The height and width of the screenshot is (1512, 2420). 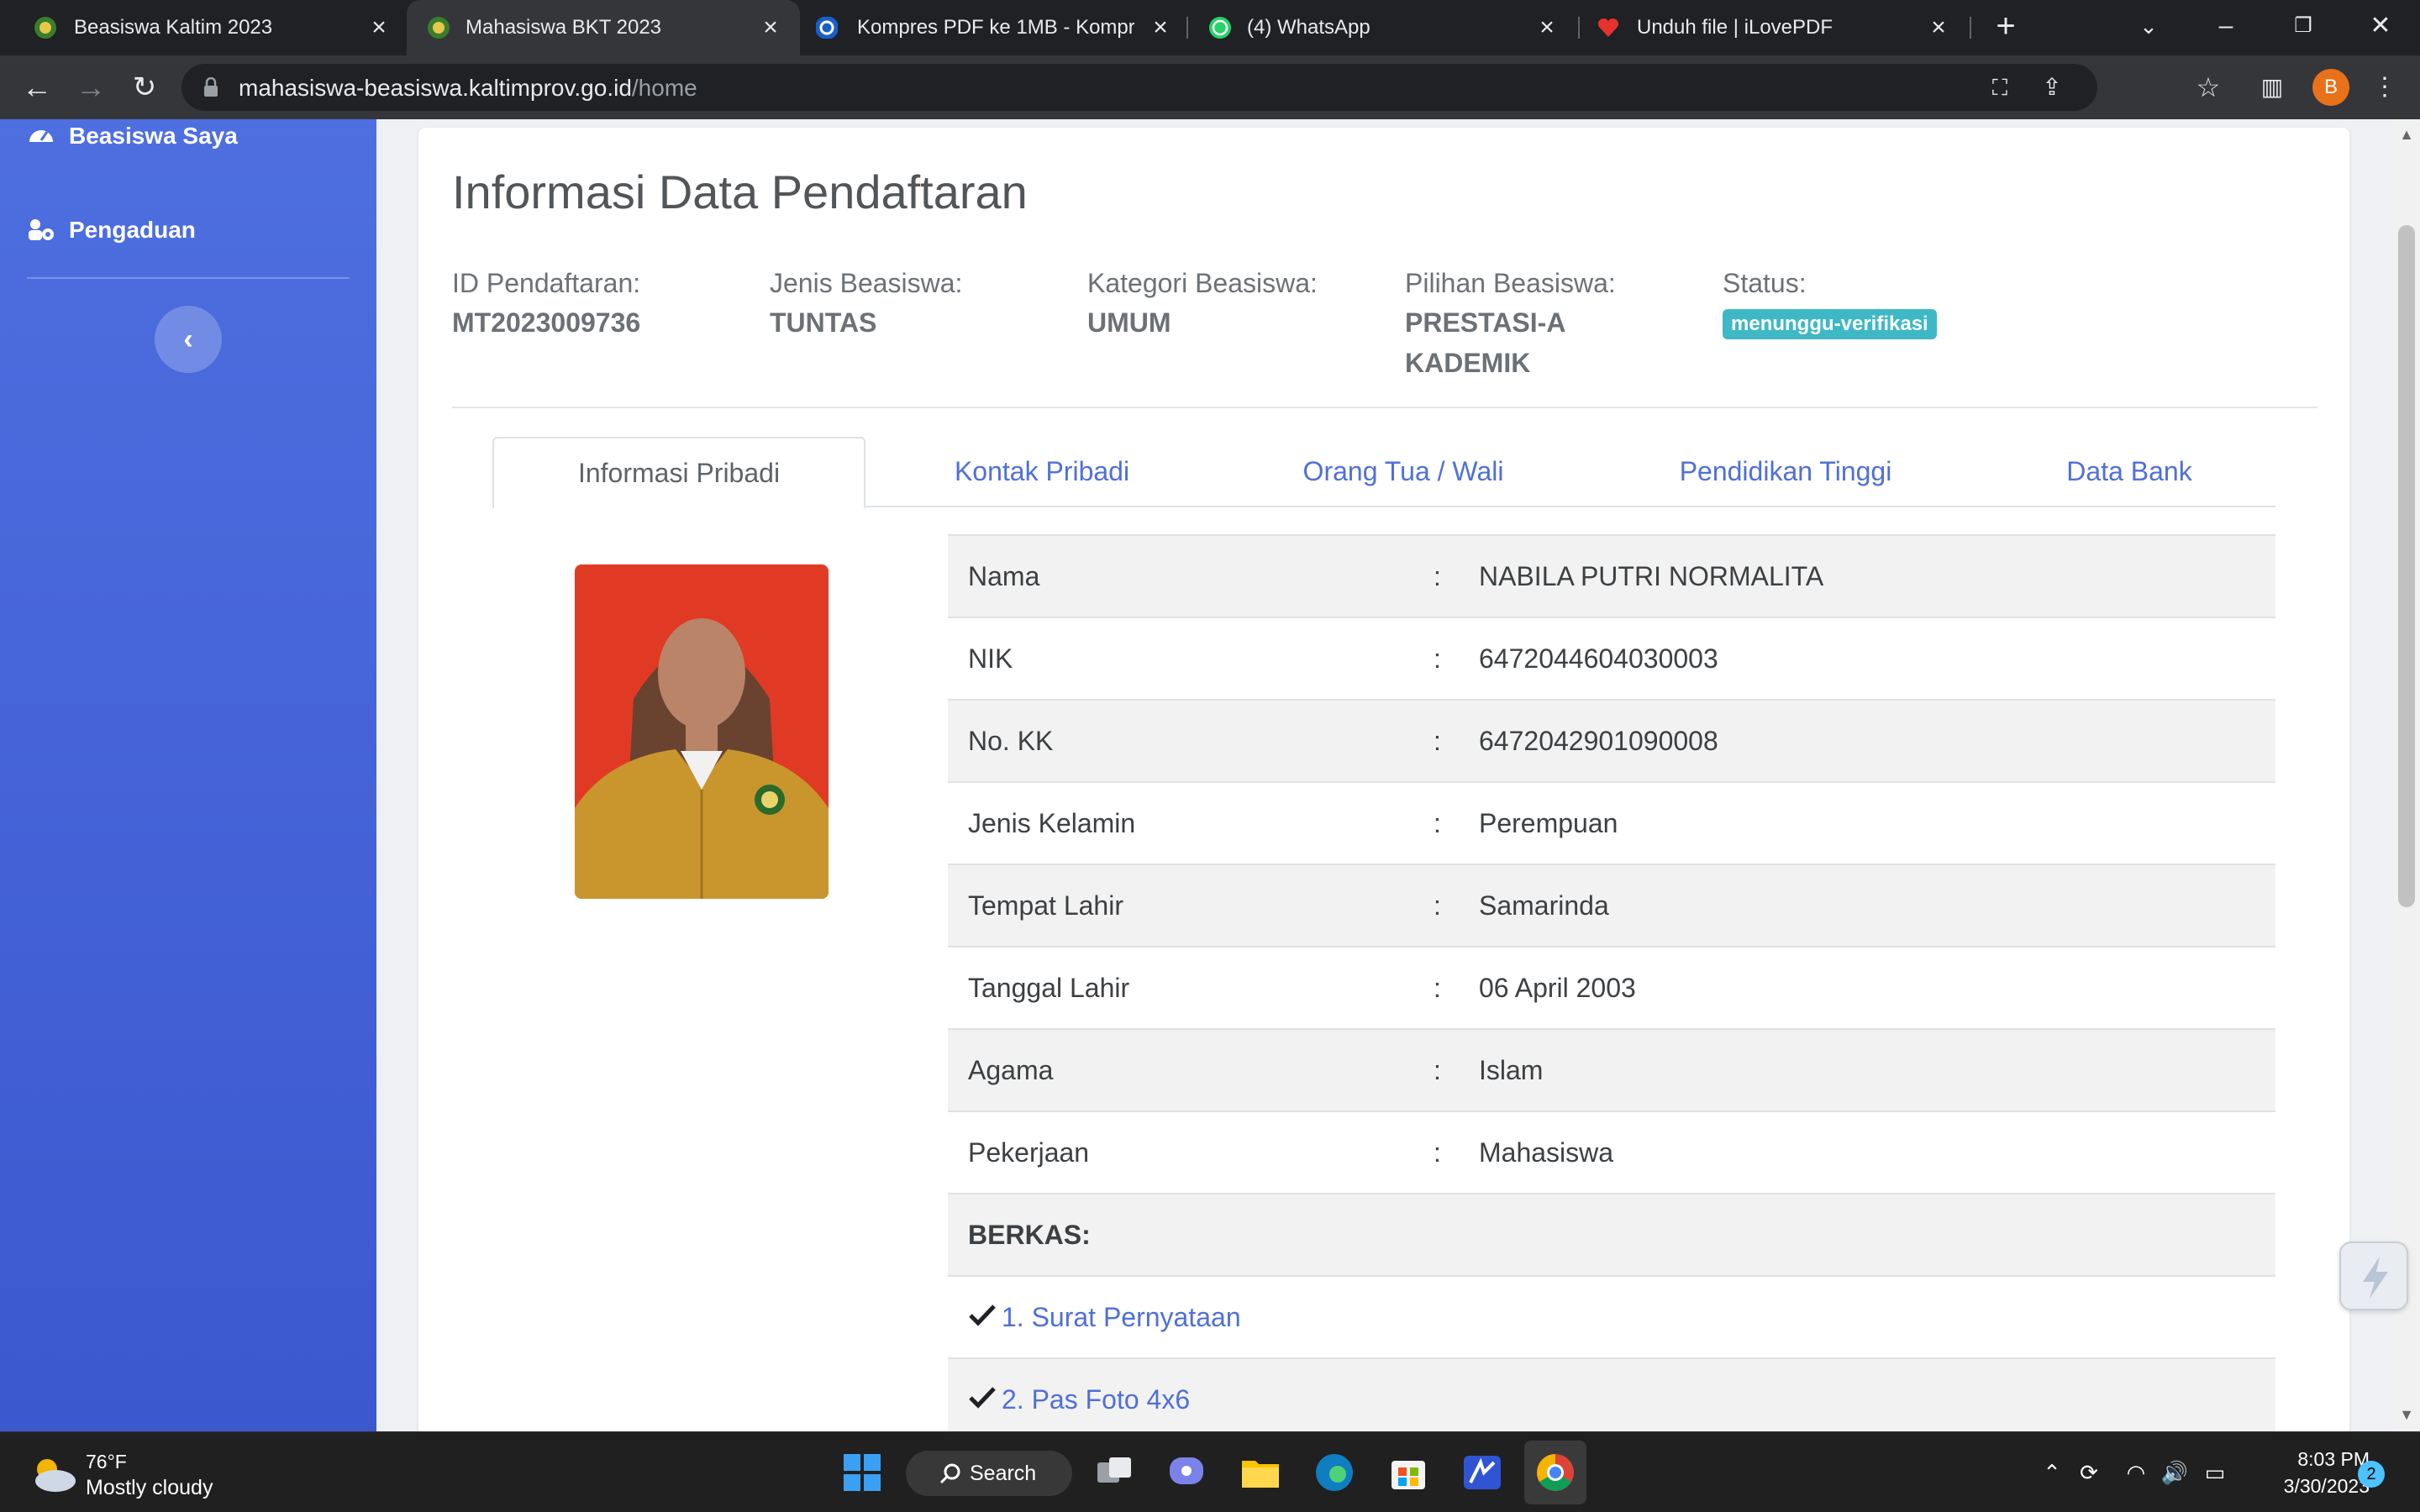 What do you see at coordinates (678, 473) in the screenshot?
I see `tab-informasi-pribadi: Informasi Pribadi` at bounding box center [678, 473].